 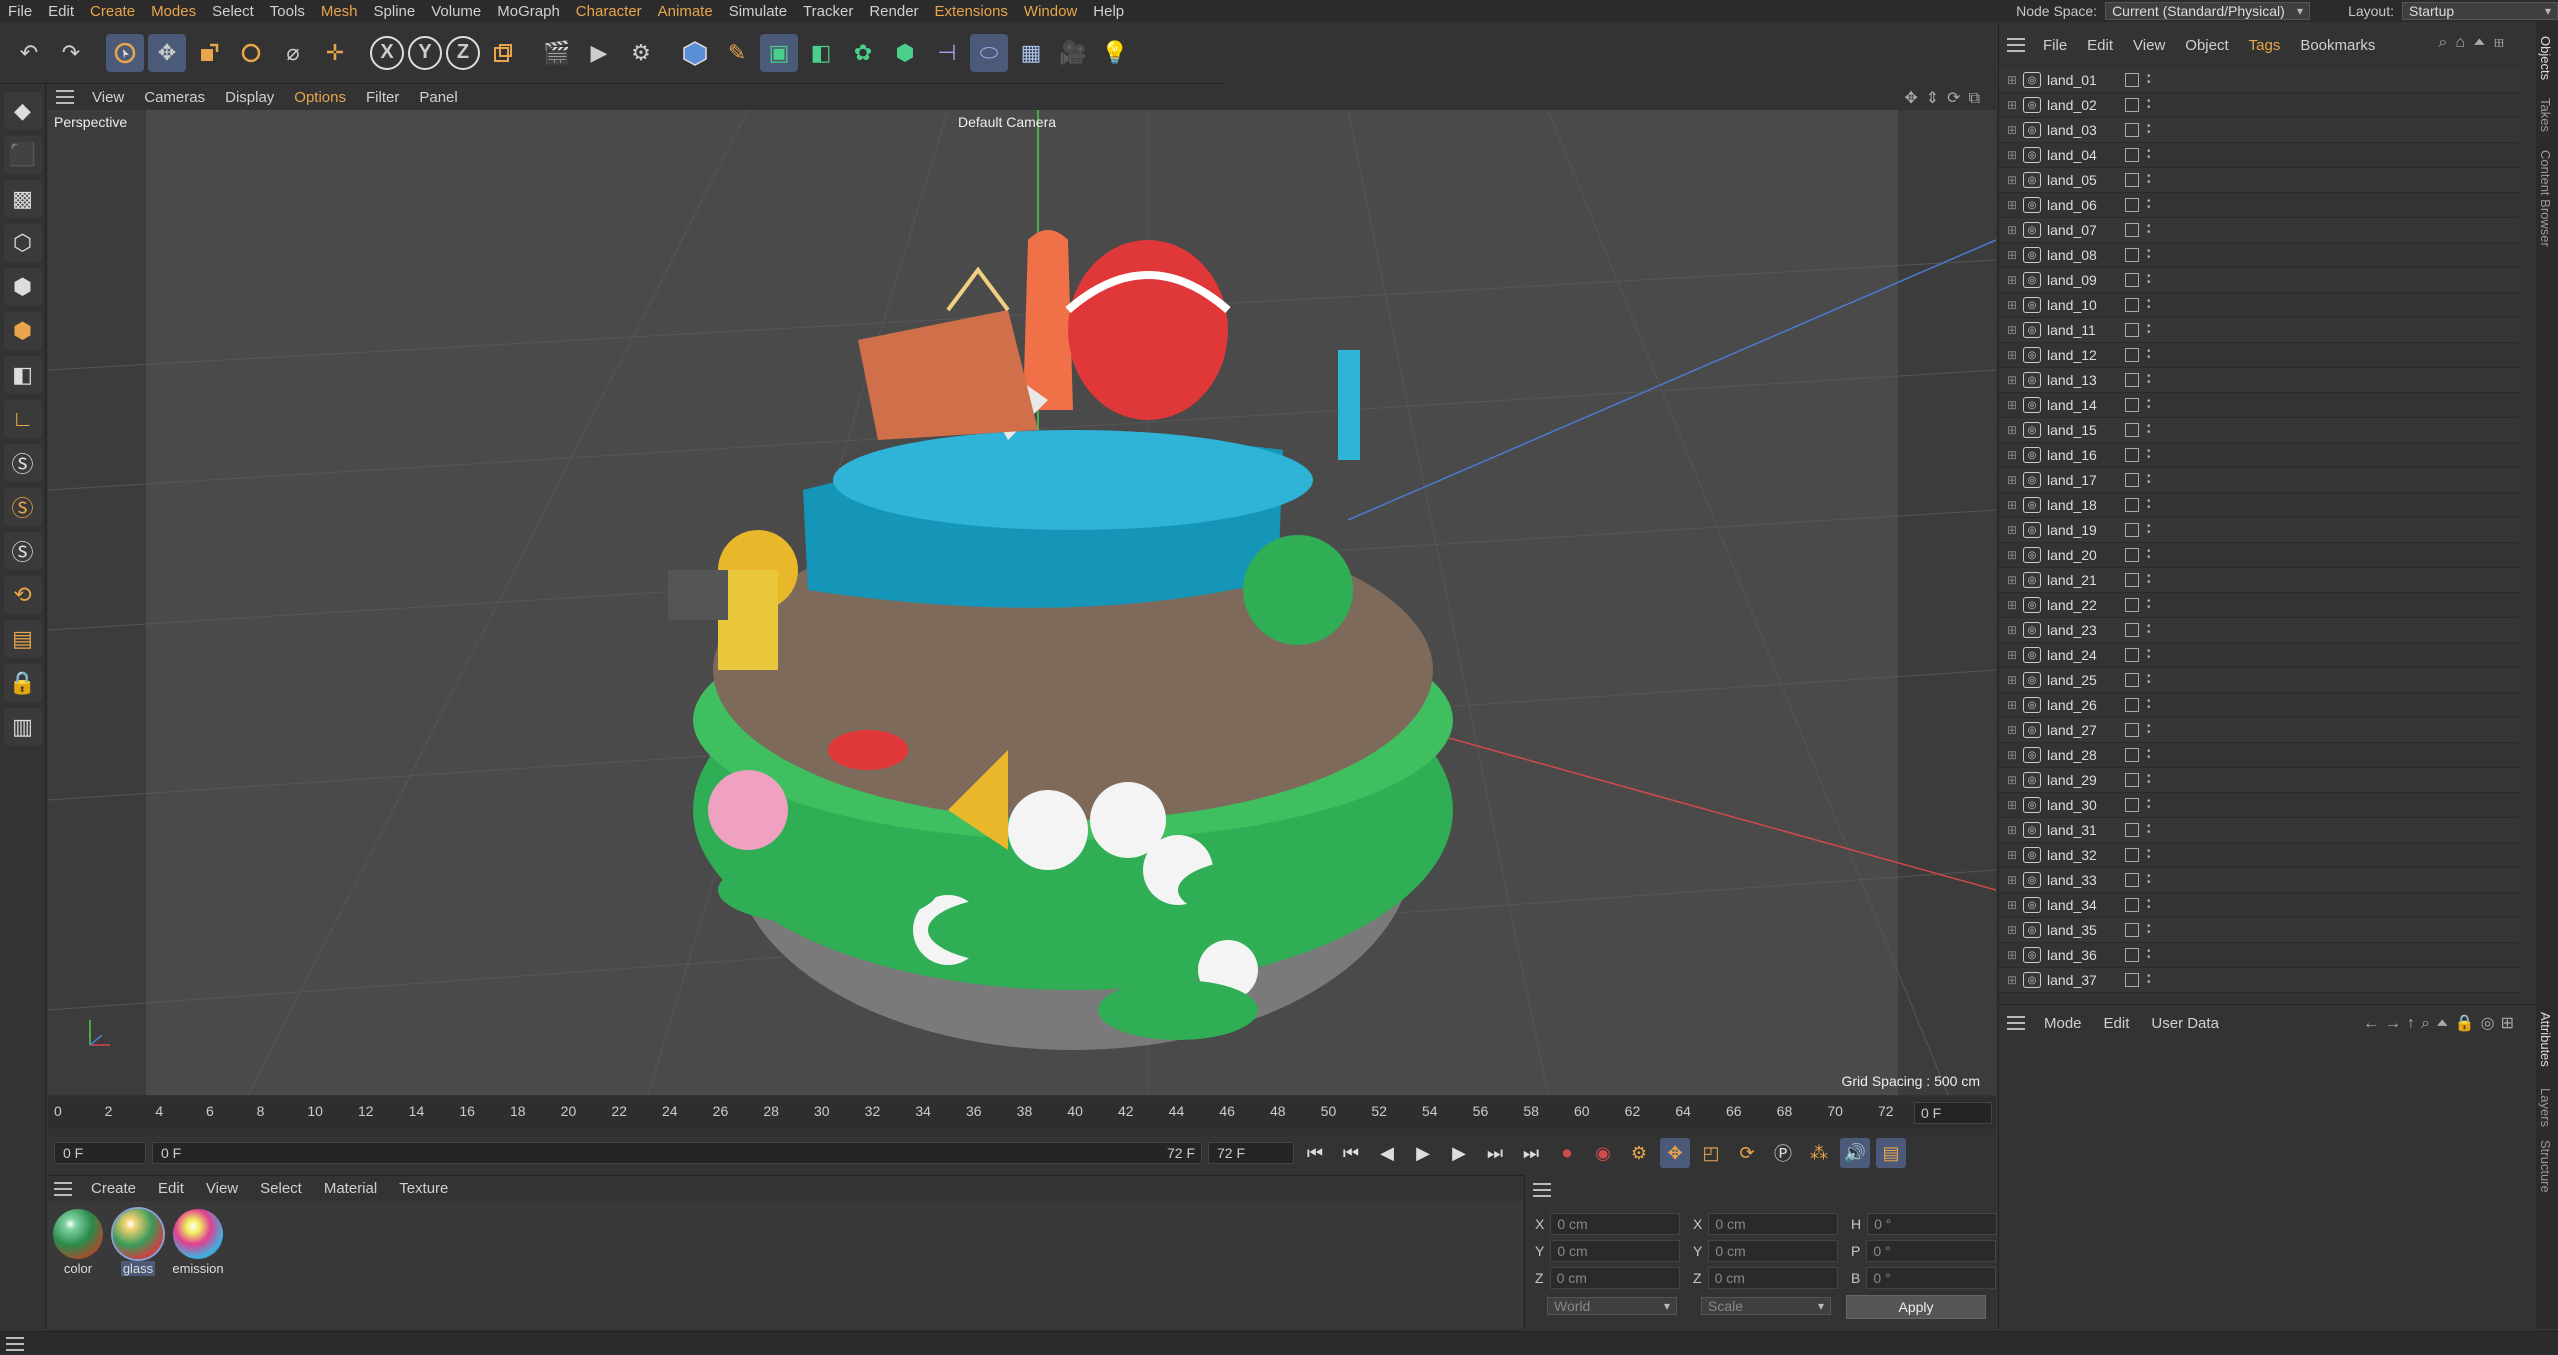 I want to click on object-row: ⊞ ◎ land_26 • •, so click(x=2259, y=705).